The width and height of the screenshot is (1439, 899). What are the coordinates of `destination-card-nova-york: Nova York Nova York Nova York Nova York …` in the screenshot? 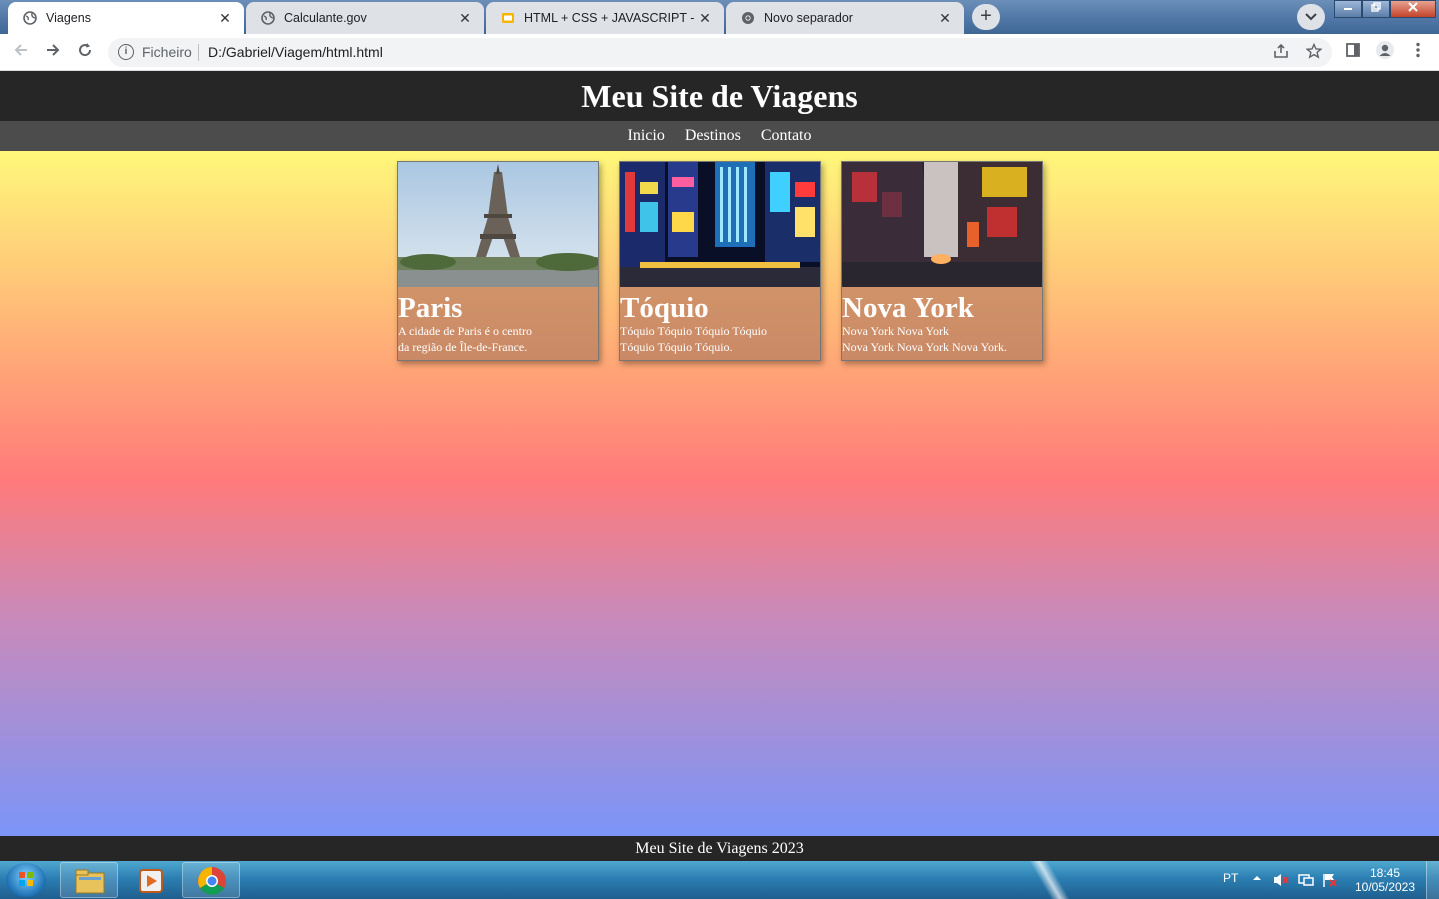 It's located at (942, 261).